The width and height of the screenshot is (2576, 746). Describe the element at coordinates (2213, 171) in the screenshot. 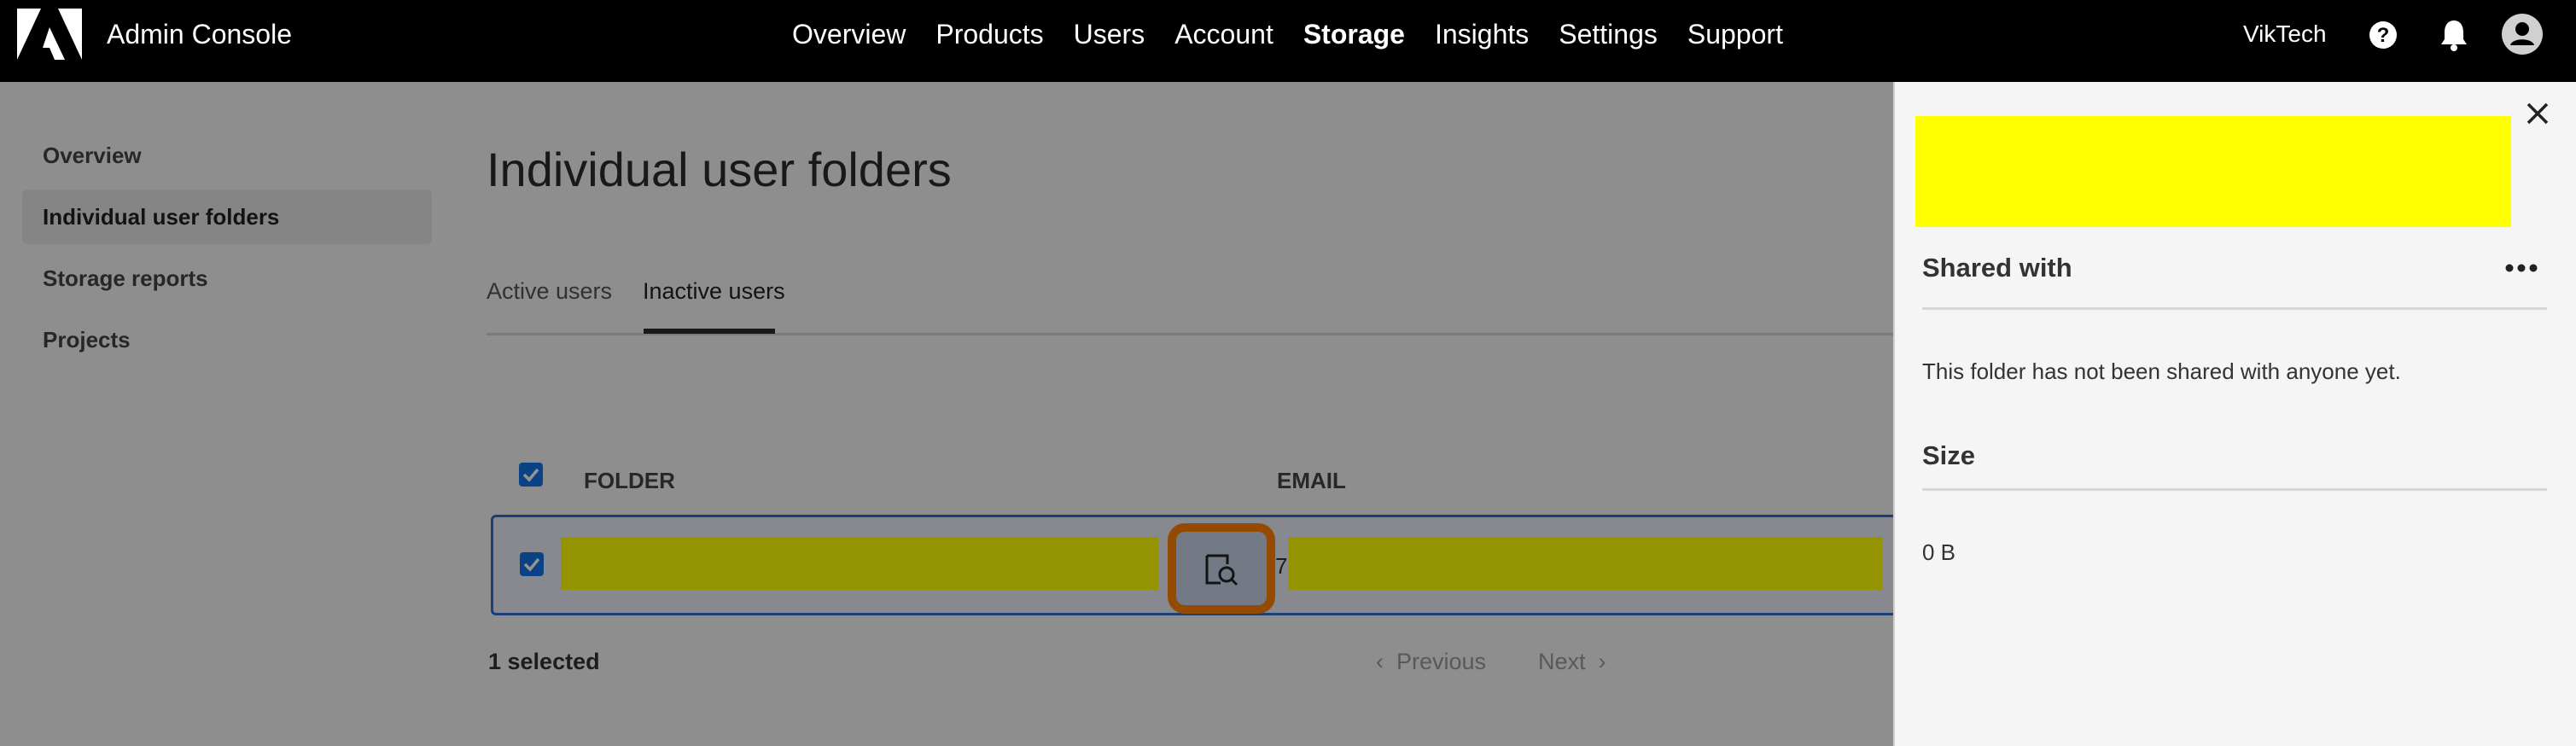

I see `panel-title-redacted` at that location.